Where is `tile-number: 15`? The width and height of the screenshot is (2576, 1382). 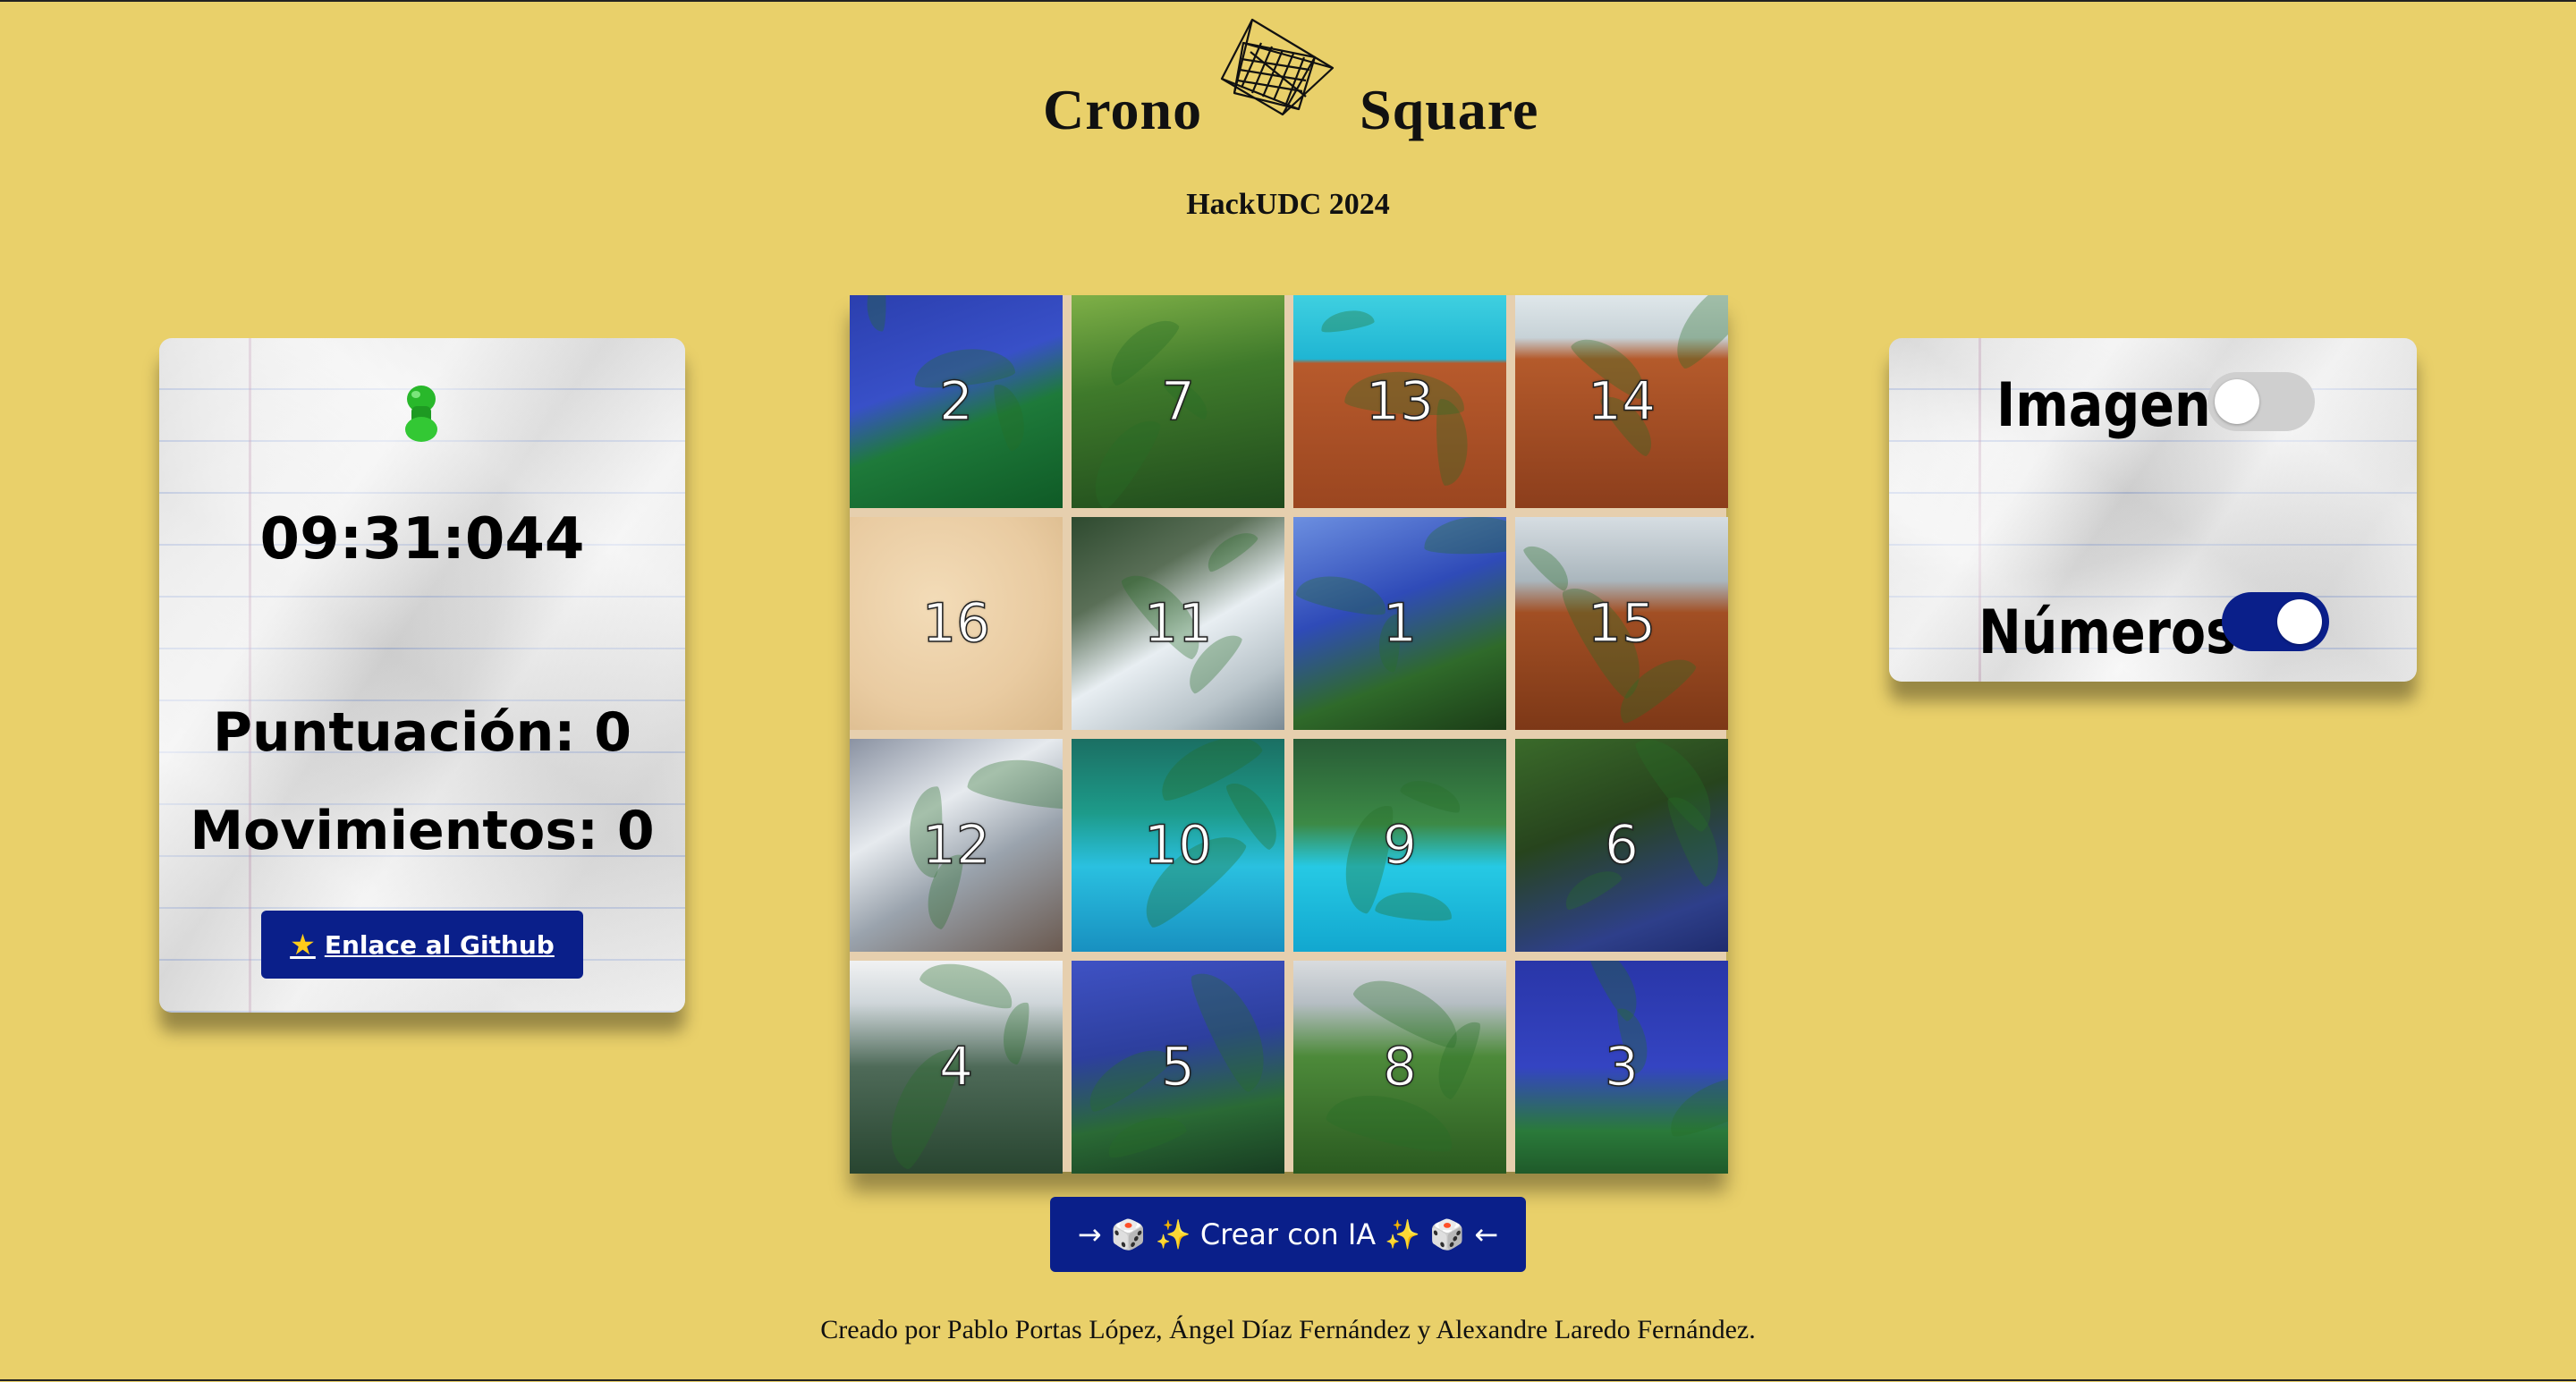 tile-number: 15 is located at coordinates (1622, 623).